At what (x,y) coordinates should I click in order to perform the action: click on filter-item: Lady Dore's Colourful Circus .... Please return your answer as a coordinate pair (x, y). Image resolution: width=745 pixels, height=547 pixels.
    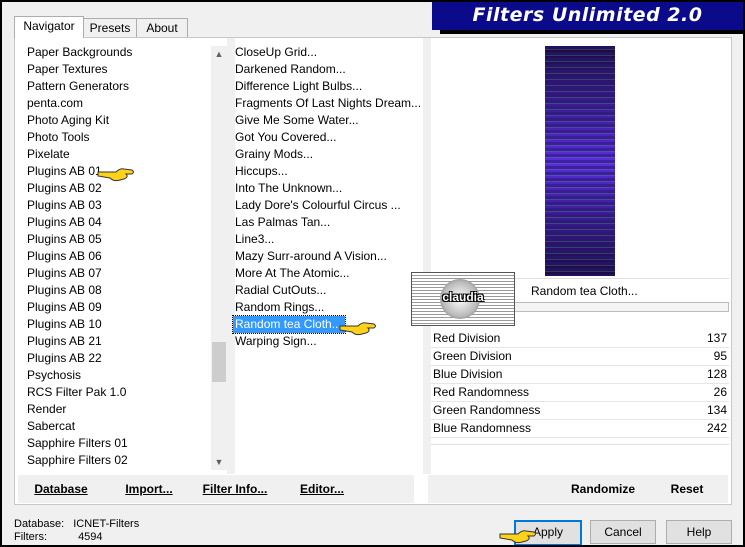
    Looking at the image, I should click on (328, 205).